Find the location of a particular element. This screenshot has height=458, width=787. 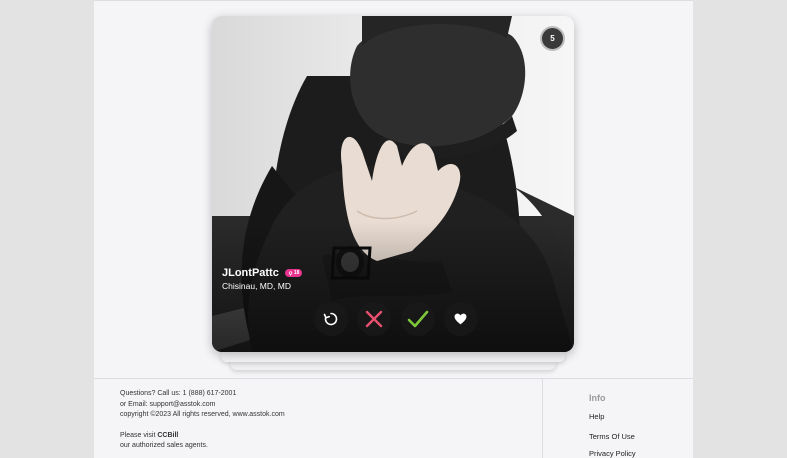

profile-location: Chisinau, MD, MD is located at coordinates (256, 286).